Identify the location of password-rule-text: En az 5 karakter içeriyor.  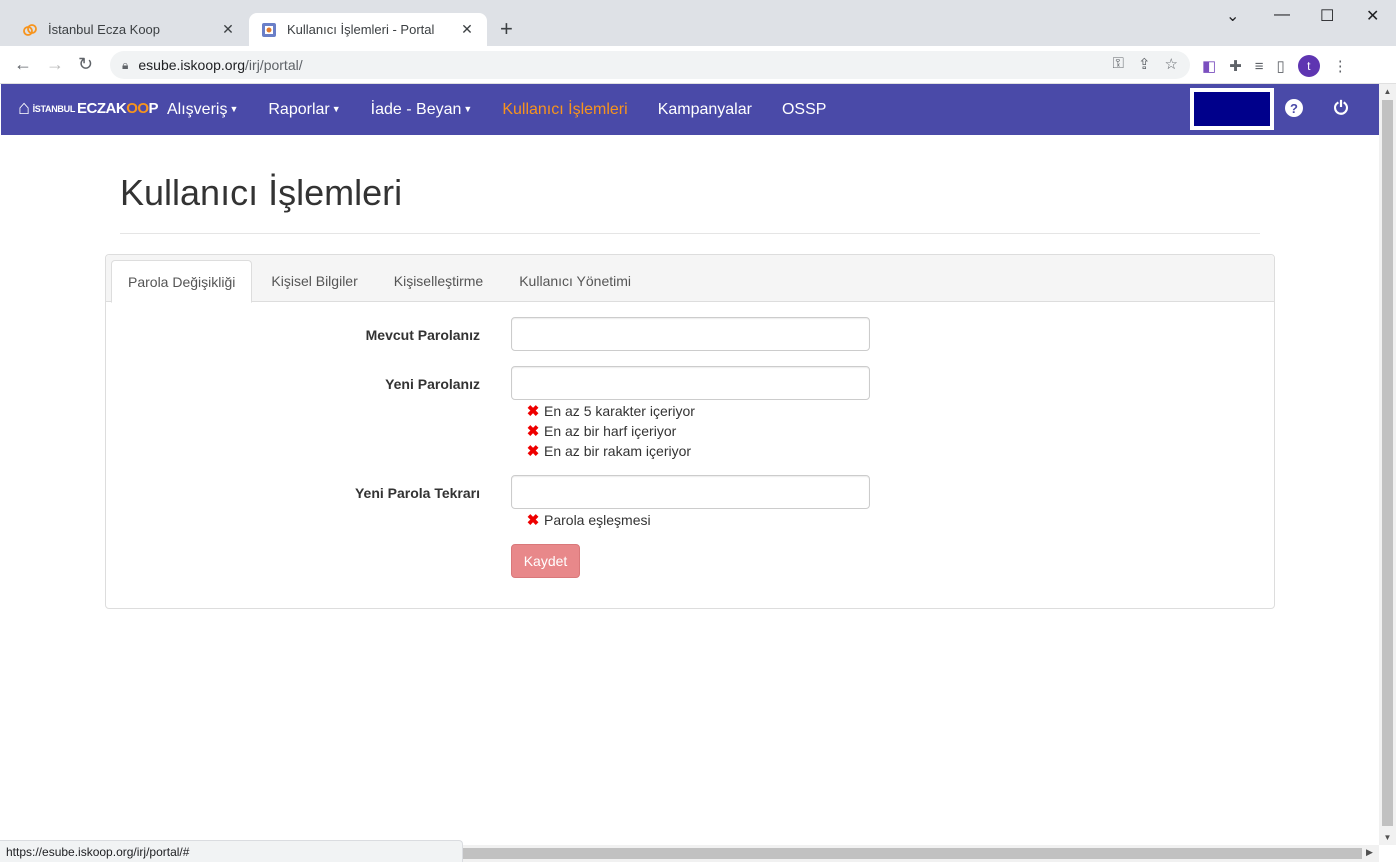
(619, 411).